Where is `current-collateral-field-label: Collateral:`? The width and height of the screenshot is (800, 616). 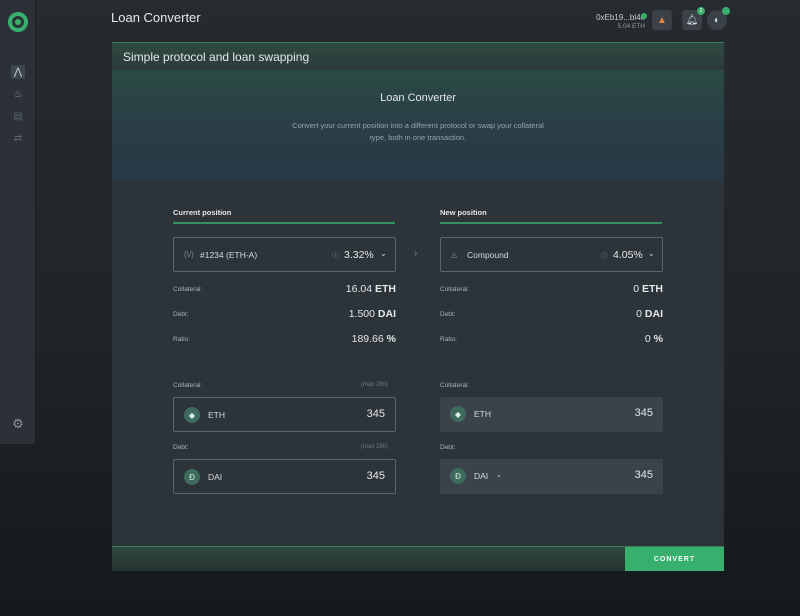
current-collateral-field-label: Collateral: is located at coordinates (188, 385).